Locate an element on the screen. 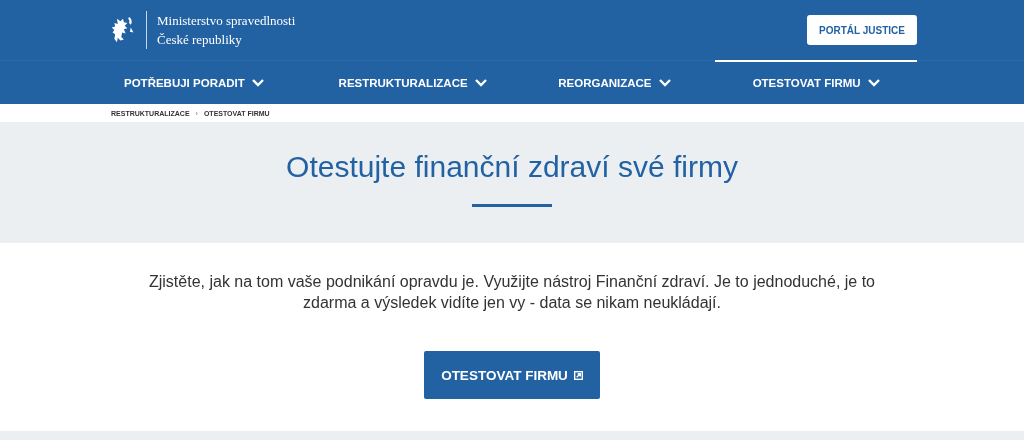 The height and width of the screenshot is (440, 1024). nav-tab: REORGANIZACE is located at coordinates (614, 82).